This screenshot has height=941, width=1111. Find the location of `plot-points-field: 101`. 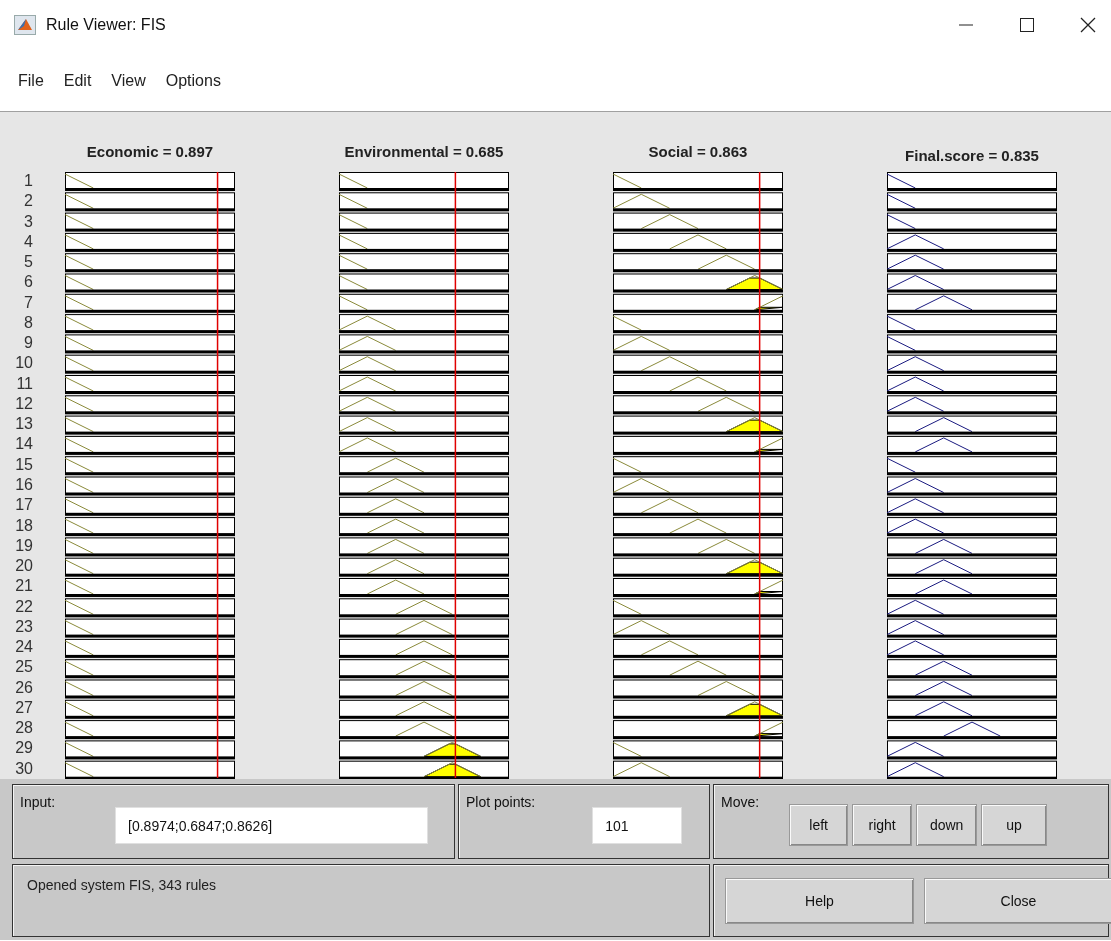

plot-points-field: 101 is located at coordinates (637, 825).